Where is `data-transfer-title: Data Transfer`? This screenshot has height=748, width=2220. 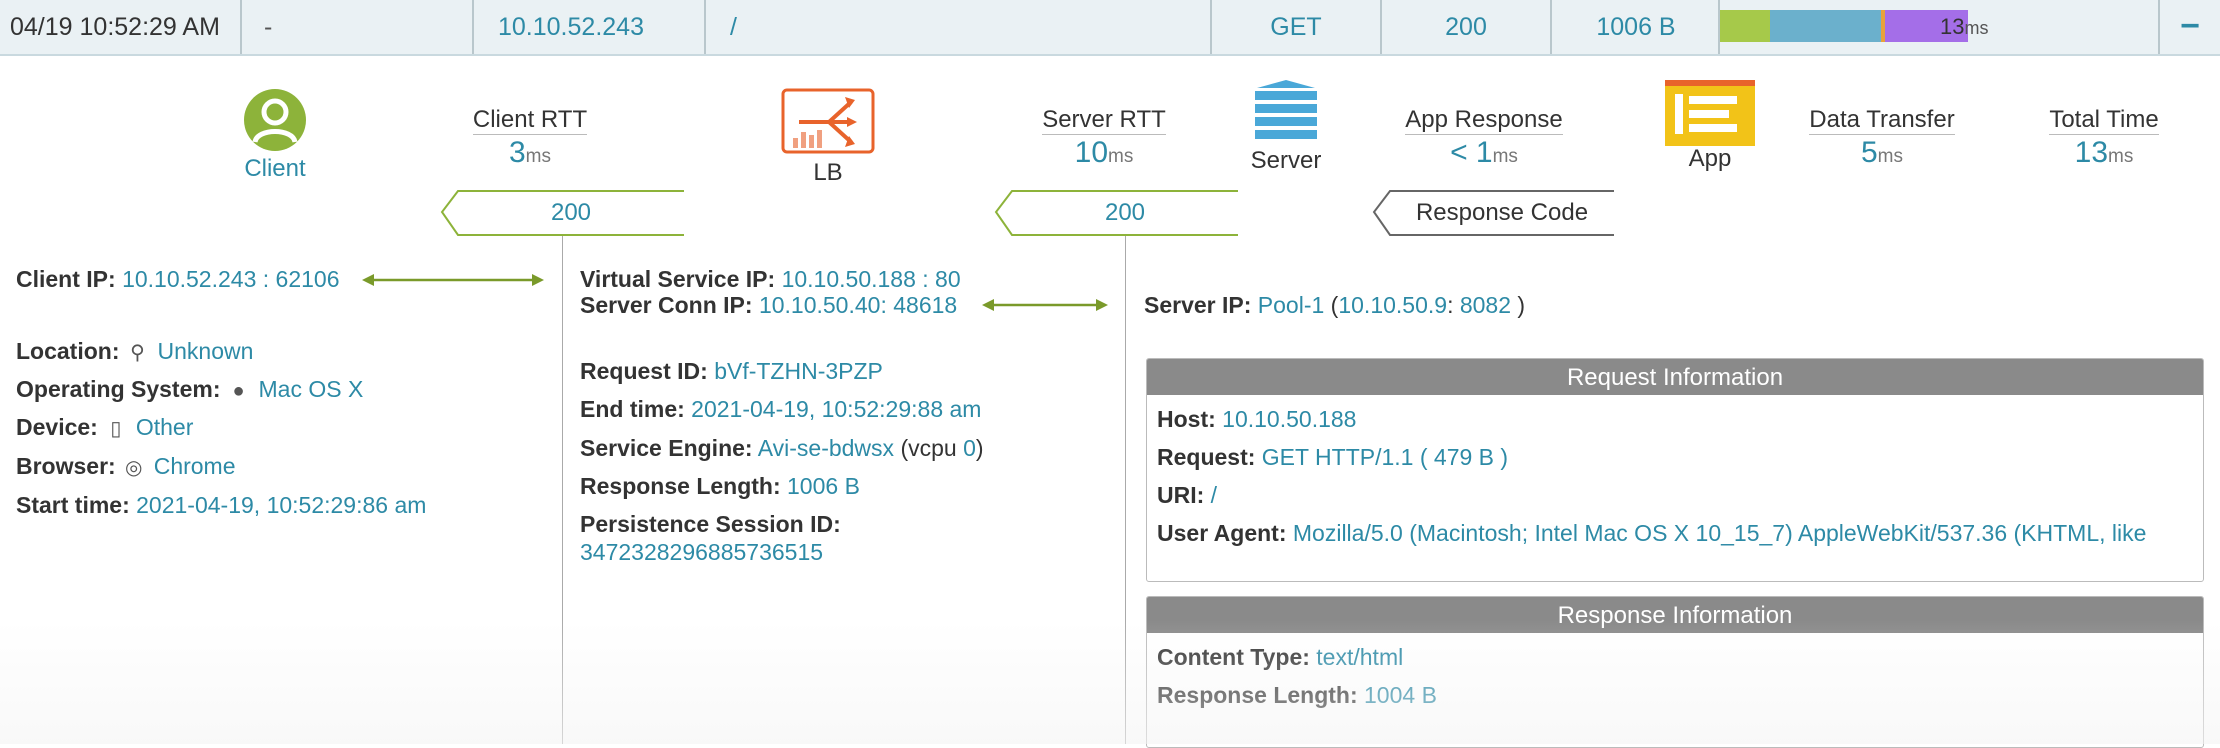 data-transfer-title: Data Transfer is located at coordinates (1882, 120).